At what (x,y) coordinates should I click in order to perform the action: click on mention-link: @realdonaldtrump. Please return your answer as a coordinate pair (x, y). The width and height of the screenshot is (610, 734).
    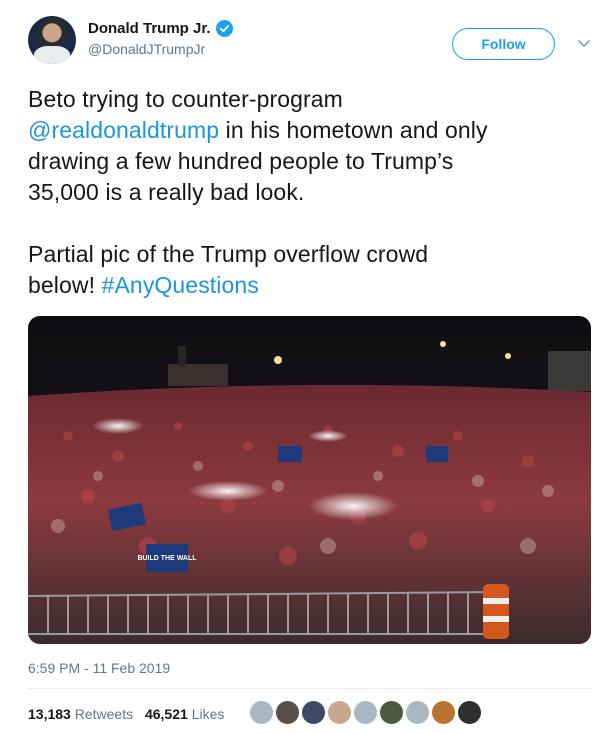
    Looking at the image, I should click on (123, 130).